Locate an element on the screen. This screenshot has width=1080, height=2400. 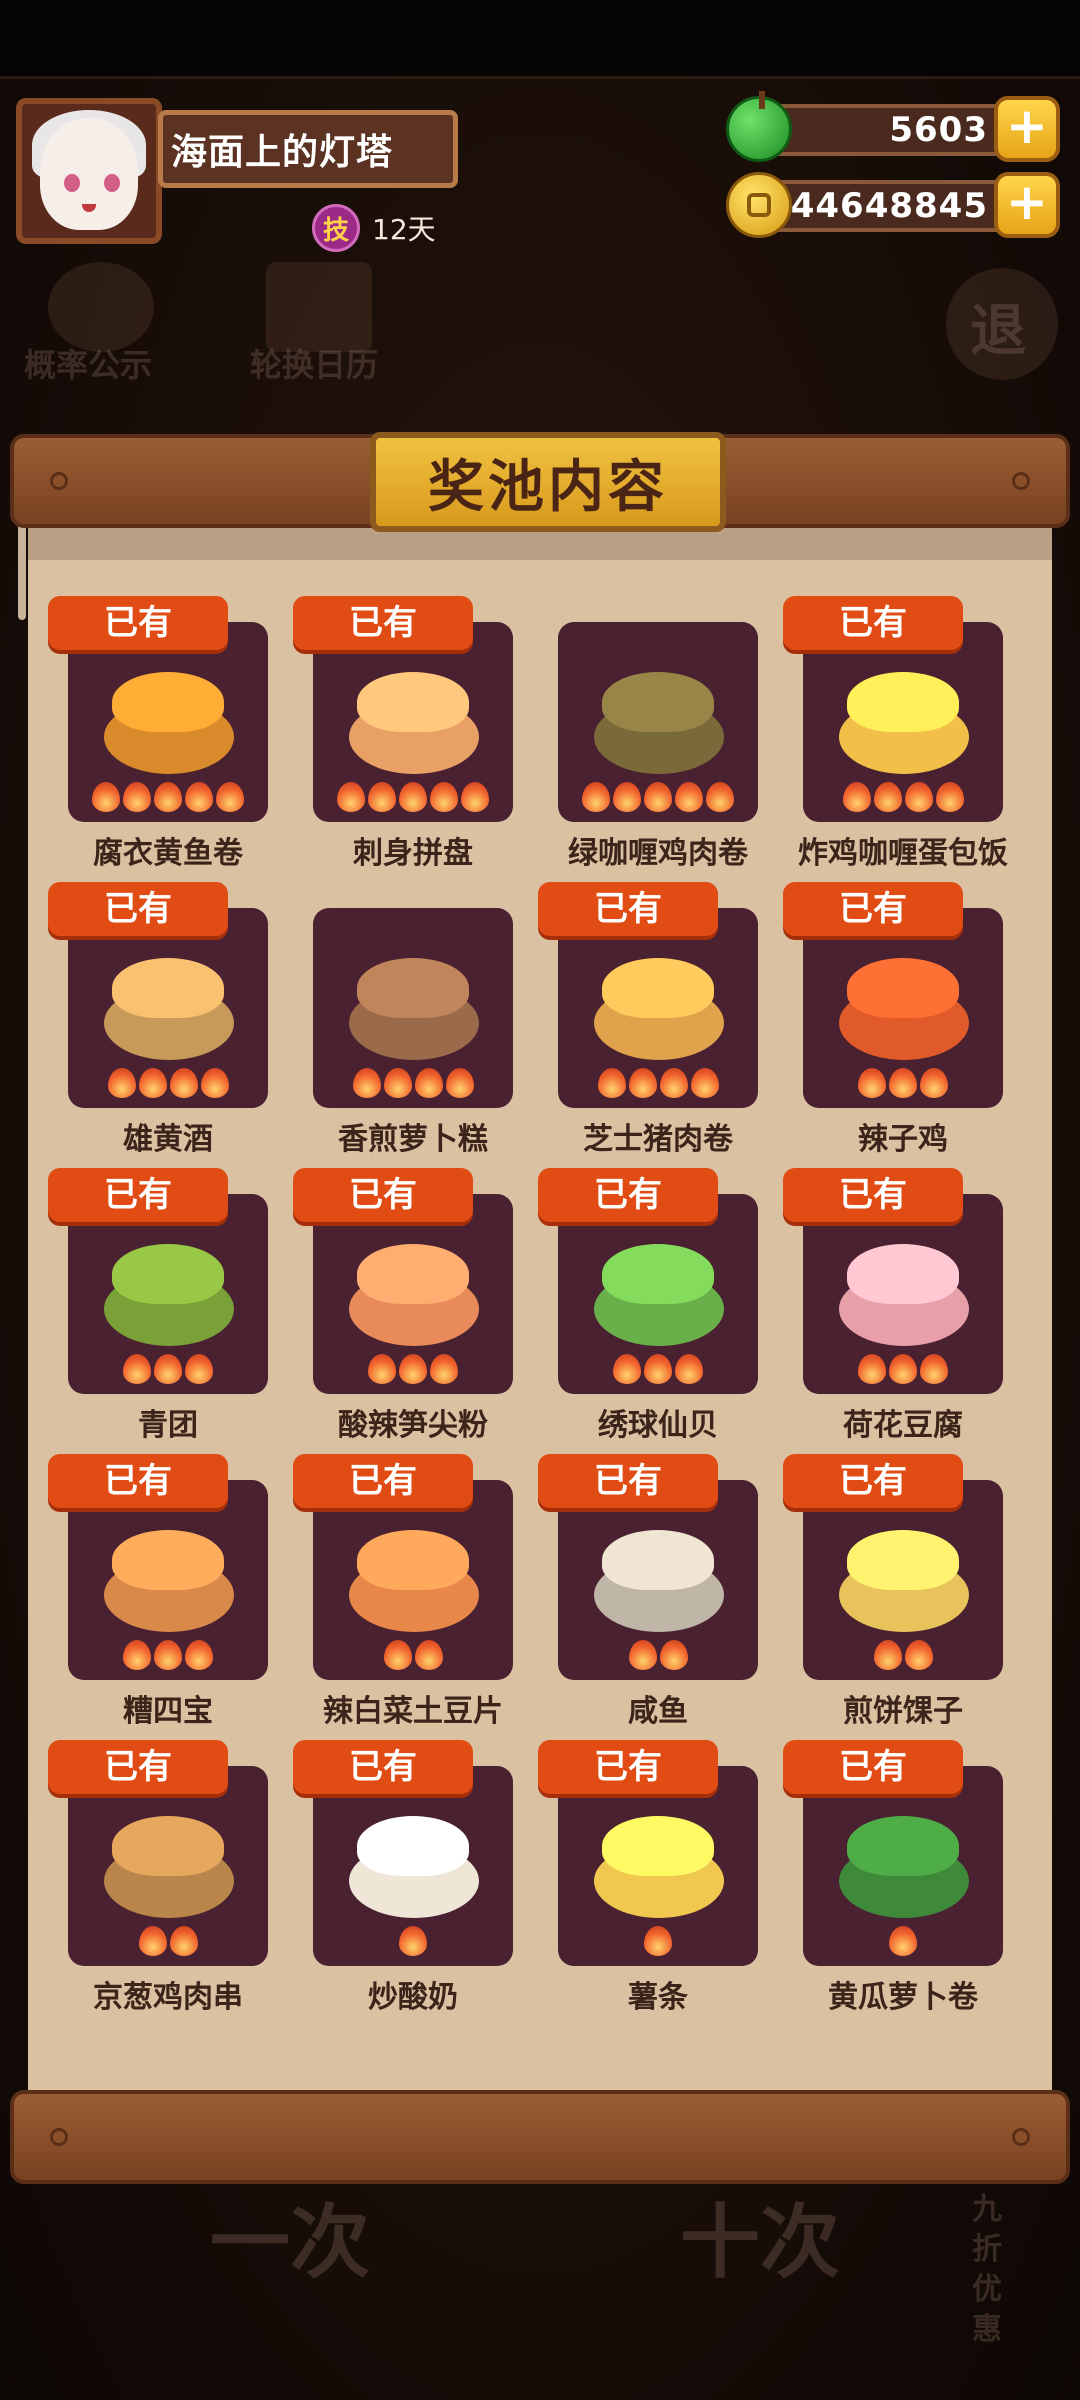
divider is located at coordinates (540, 77).